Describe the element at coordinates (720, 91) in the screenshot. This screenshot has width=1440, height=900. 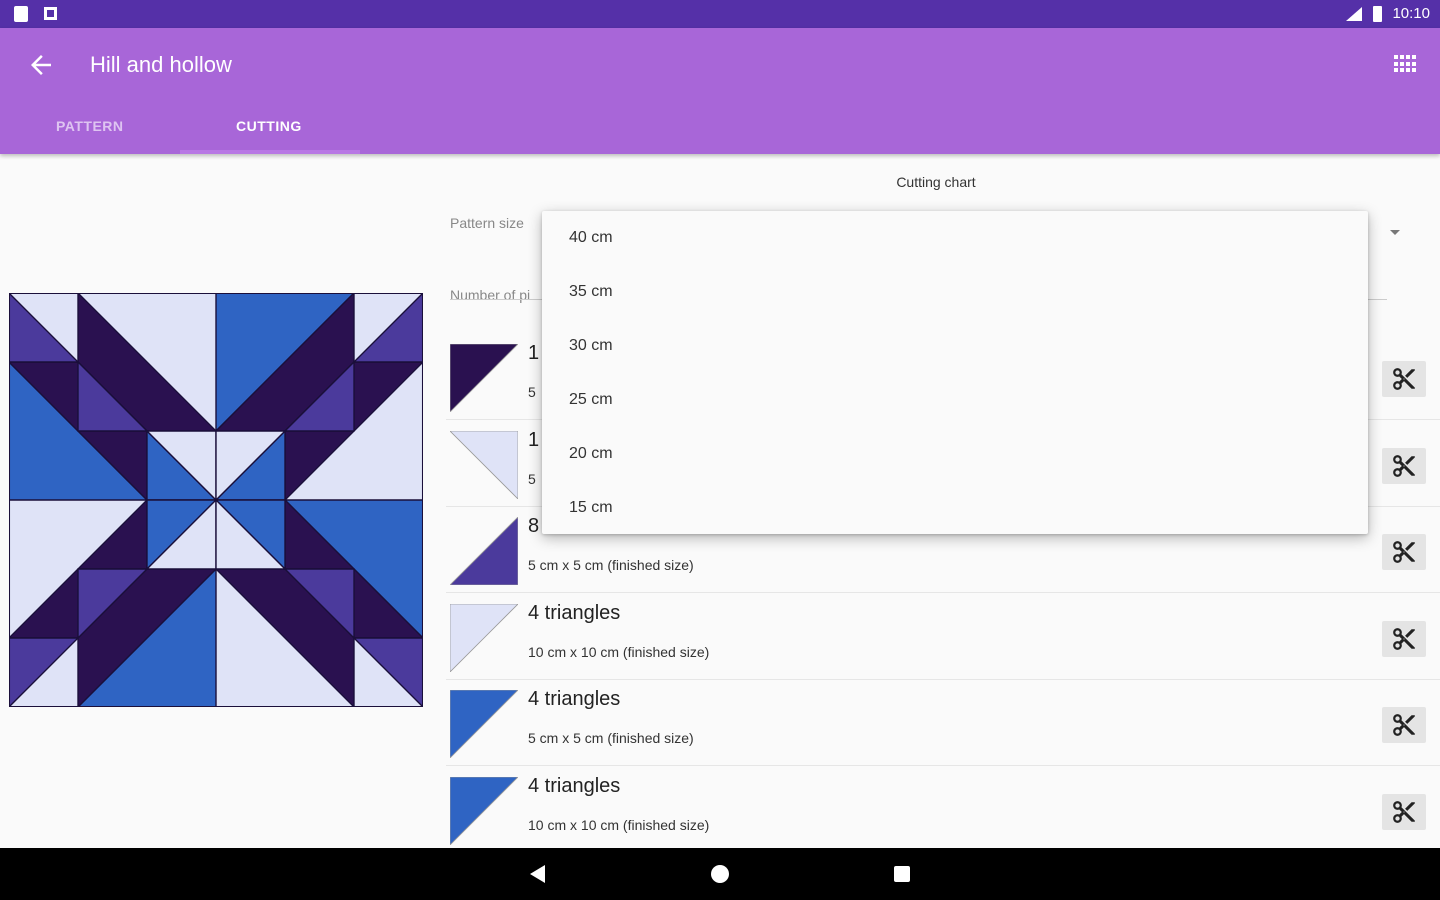
I see `app-bar: Hill and hollow PATTERN CUTTING` at that location.